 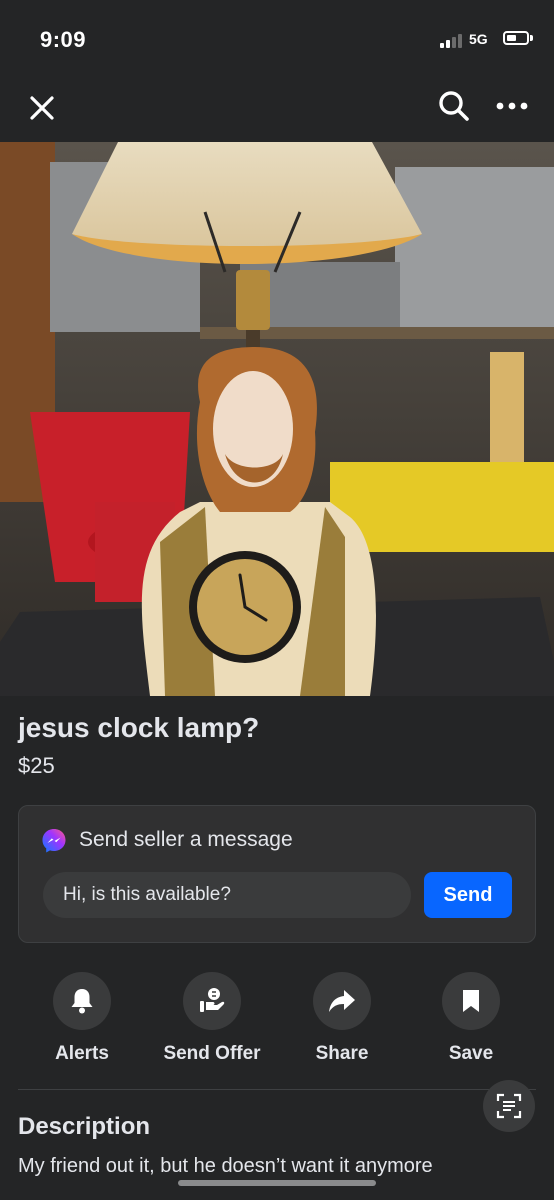 I want to click on more-horizontal-icon, so click(x=512, y=106).